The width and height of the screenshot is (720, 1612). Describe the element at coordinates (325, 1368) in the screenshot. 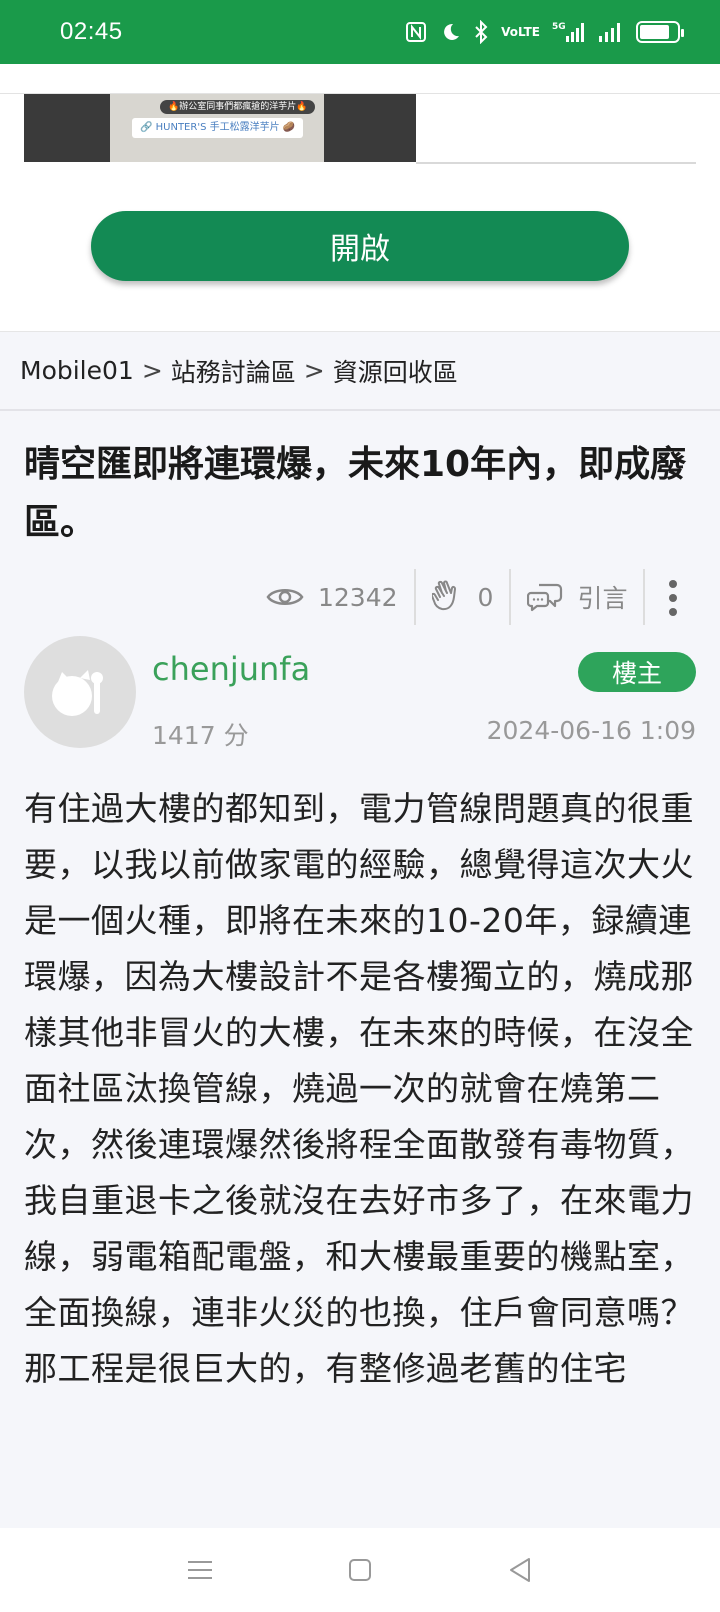

I see `post-paragraph: 那工程是很巨大的，有整修過老舊的住宅` at that location.